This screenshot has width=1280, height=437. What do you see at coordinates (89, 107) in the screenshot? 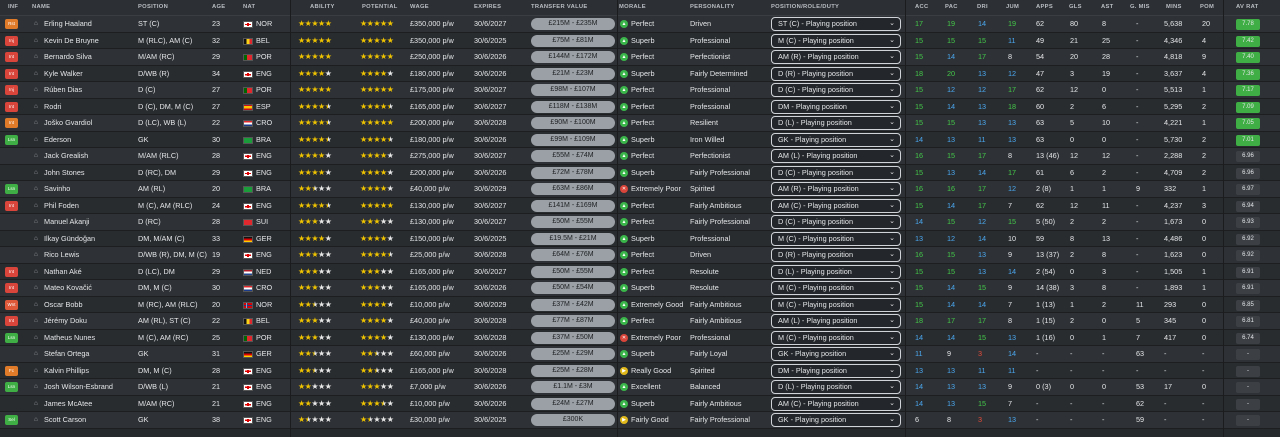
I see `player-name: Rodri` at bounding box center [89, 107].